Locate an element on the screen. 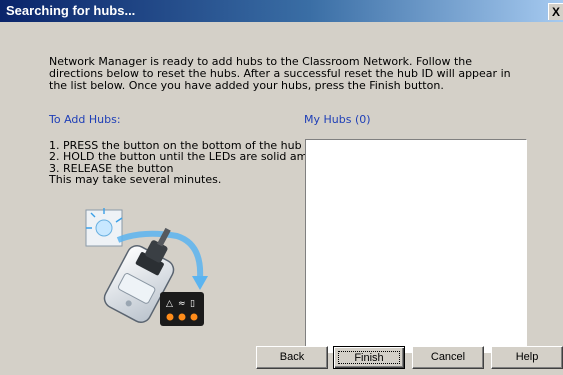 This screenshot has height=375, width=563. close-button: X is located at coordinates (555, 11).